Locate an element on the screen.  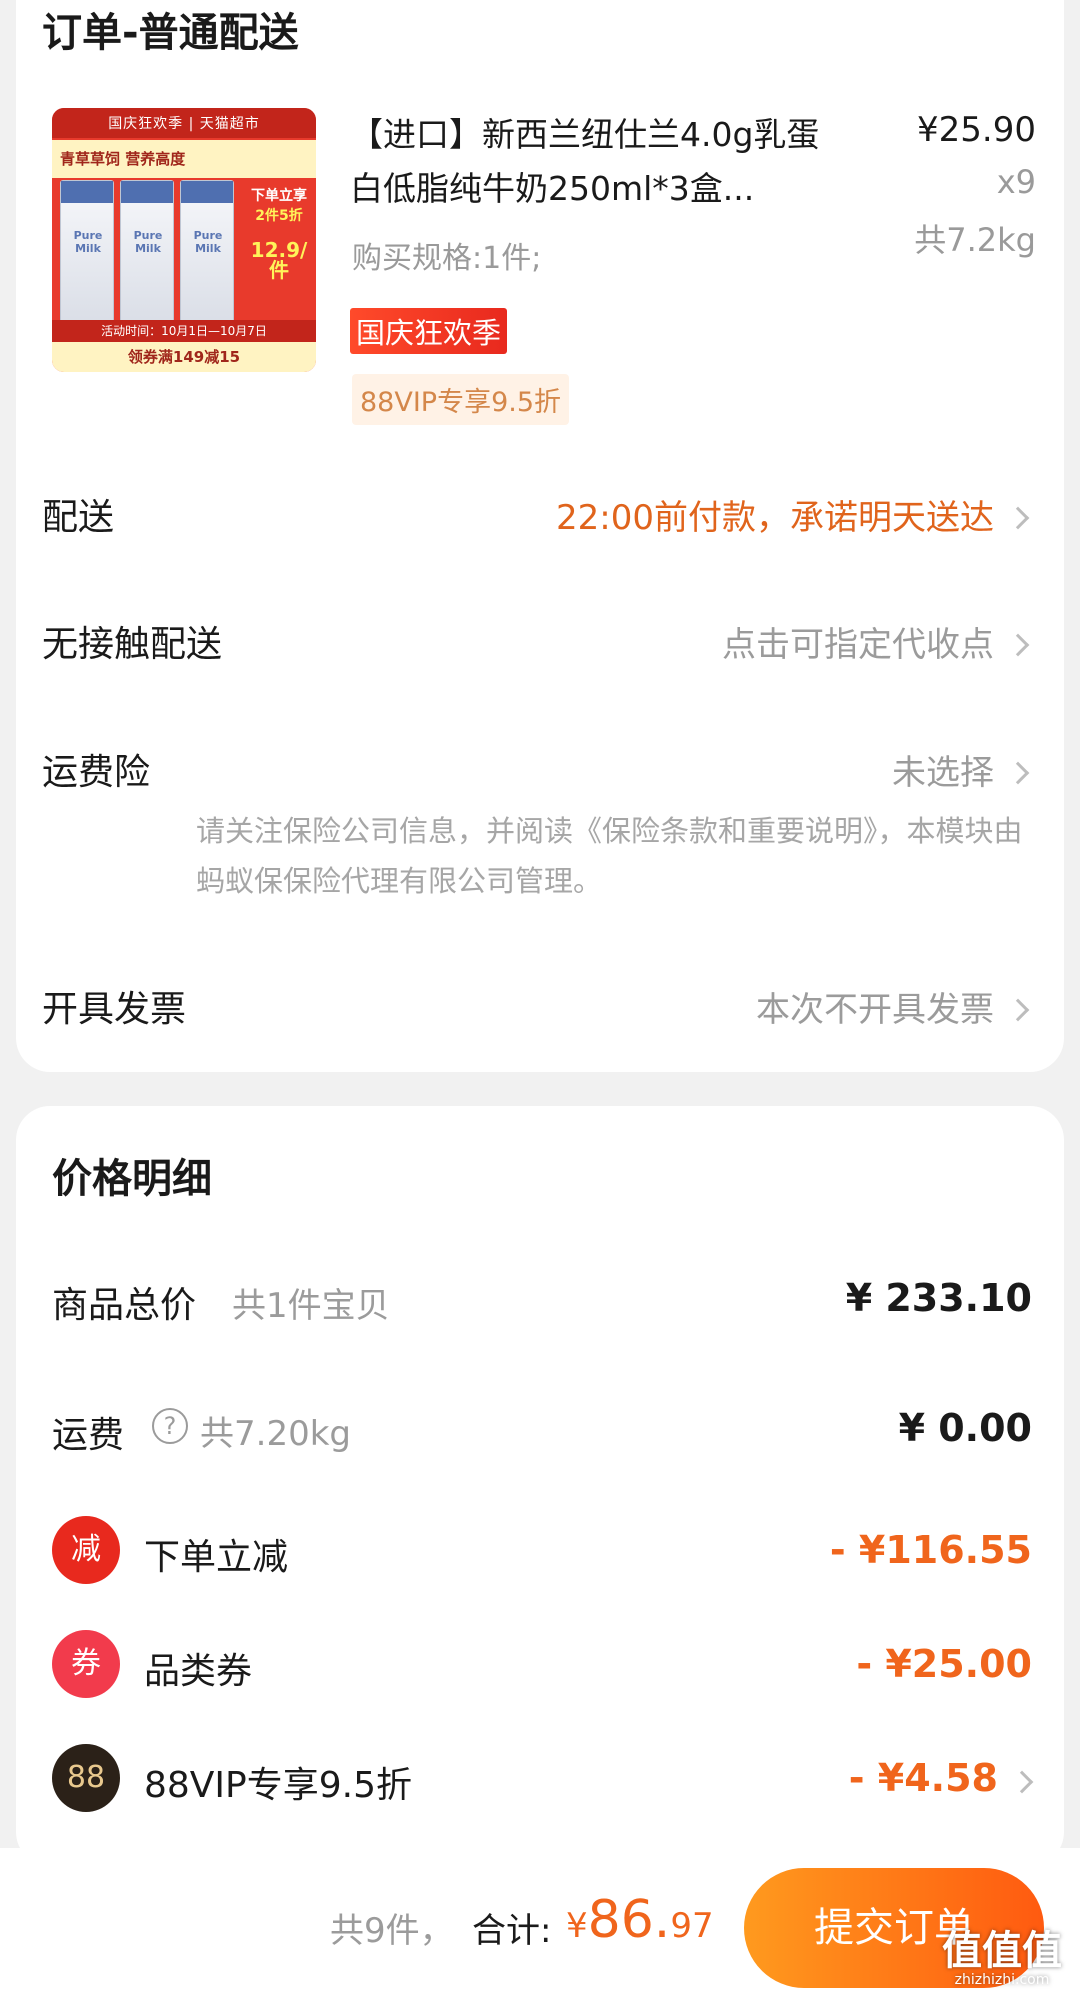
discount-label: 品类券 is located at coordinates (198, 1671).